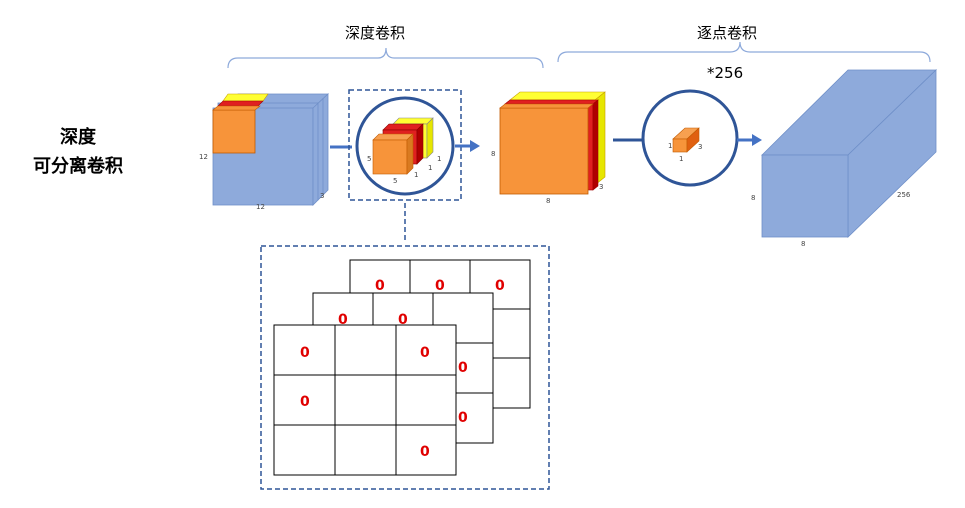 The width and height of the screenshot is (965, 508). I want to click on zero-front-1: 0, so click(305, 353).